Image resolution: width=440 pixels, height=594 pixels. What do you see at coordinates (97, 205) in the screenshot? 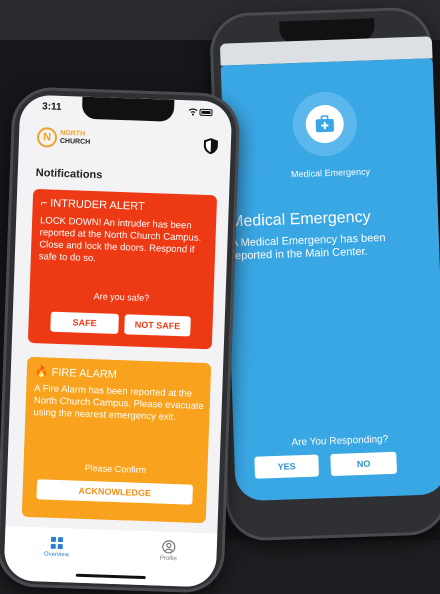
I see `intruder-title-text: INTRUDER ALERT` at bounding box center [97, 205].